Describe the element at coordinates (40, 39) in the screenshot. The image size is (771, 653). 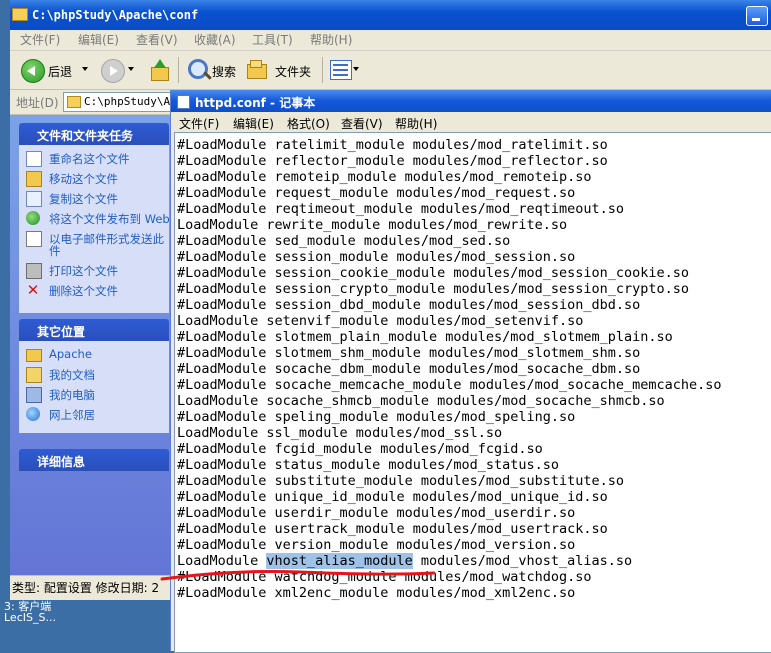
I see `menu-file: 文件(F)` at that location.